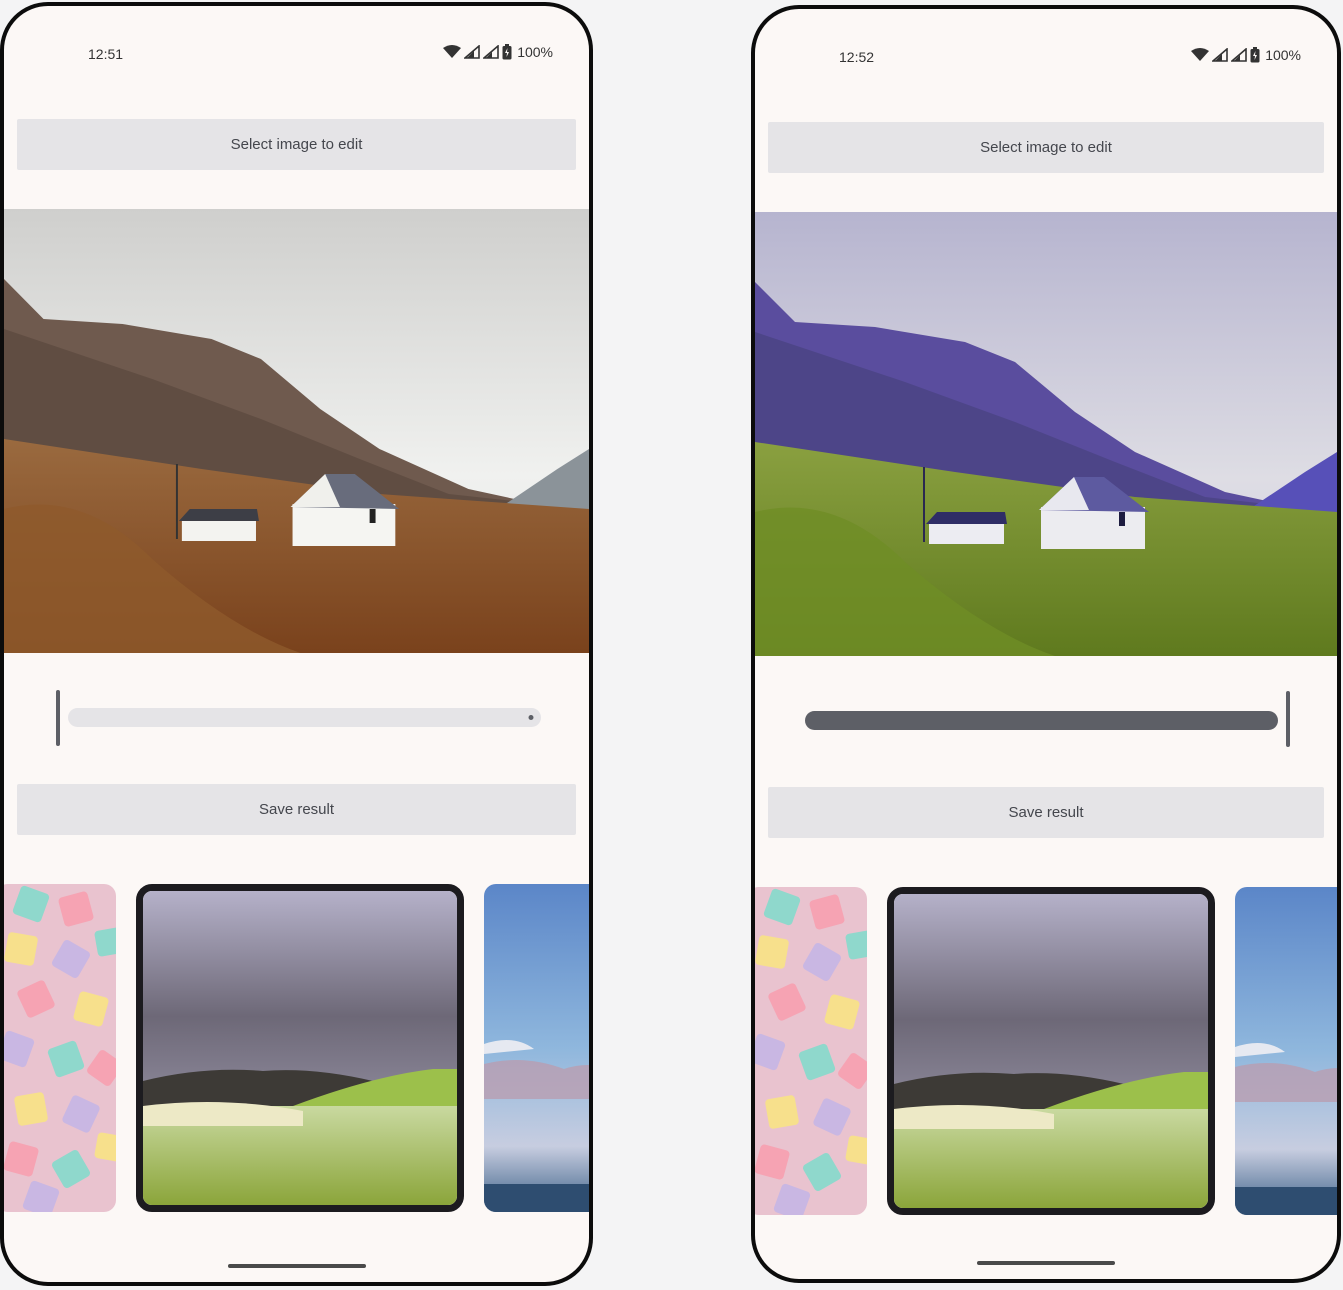 The width and height of the screenshot is (1343, 1290). Describe the element at coordinates (531, 717) in the screenshot. I see `slider-end-dot` at that location.